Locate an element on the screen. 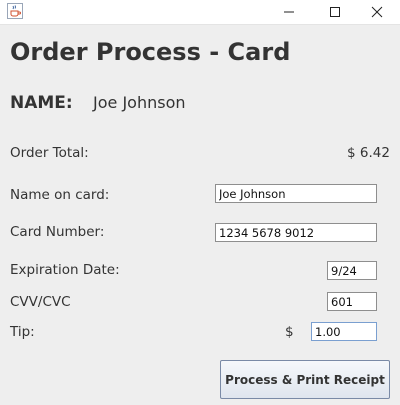 The height and width of the screenshot is (405, 400). minimize-icon is located at coordinates (289, 12).